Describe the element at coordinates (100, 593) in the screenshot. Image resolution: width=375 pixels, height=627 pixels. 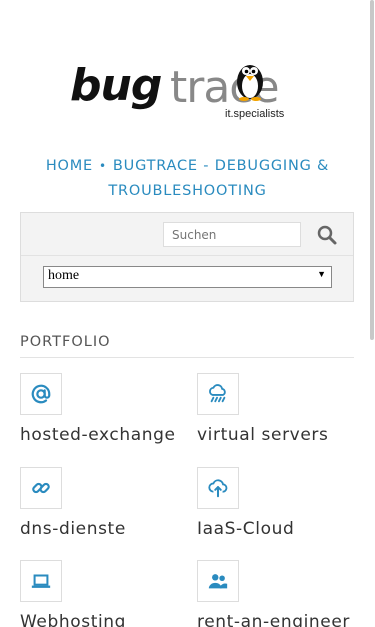
I see `portfolio-item-webhosting: Webhosting` at that location.